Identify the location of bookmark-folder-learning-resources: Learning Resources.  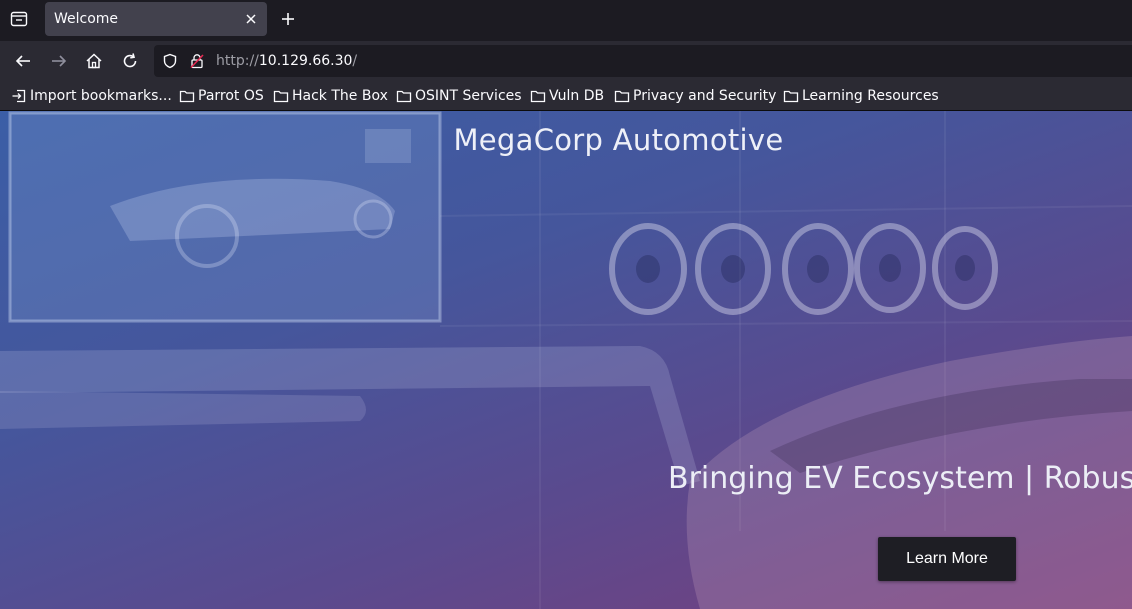
(861, 96).